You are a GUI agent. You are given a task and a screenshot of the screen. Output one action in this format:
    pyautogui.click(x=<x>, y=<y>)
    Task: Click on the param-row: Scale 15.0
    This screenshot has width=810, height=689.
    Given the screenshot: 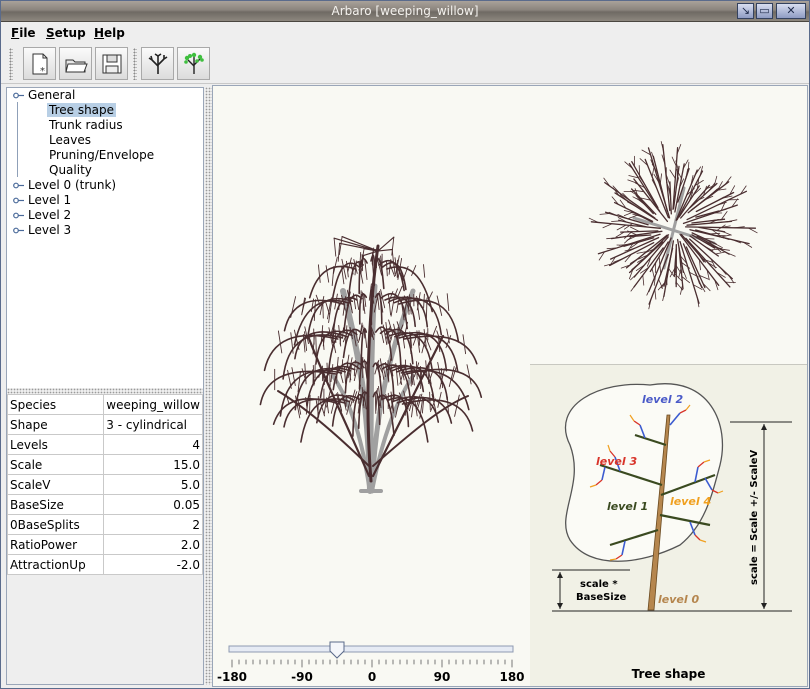 What is the action you would take?
    pyautogui.click(x=104, y=464)
    